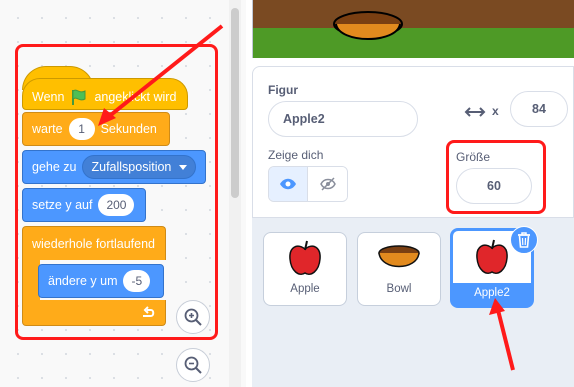 This screenshot has width=574, height=387. Describe the element at coordinates (502, 334) in the screenshot. I see `annotation-arrow-sprite` at that location.